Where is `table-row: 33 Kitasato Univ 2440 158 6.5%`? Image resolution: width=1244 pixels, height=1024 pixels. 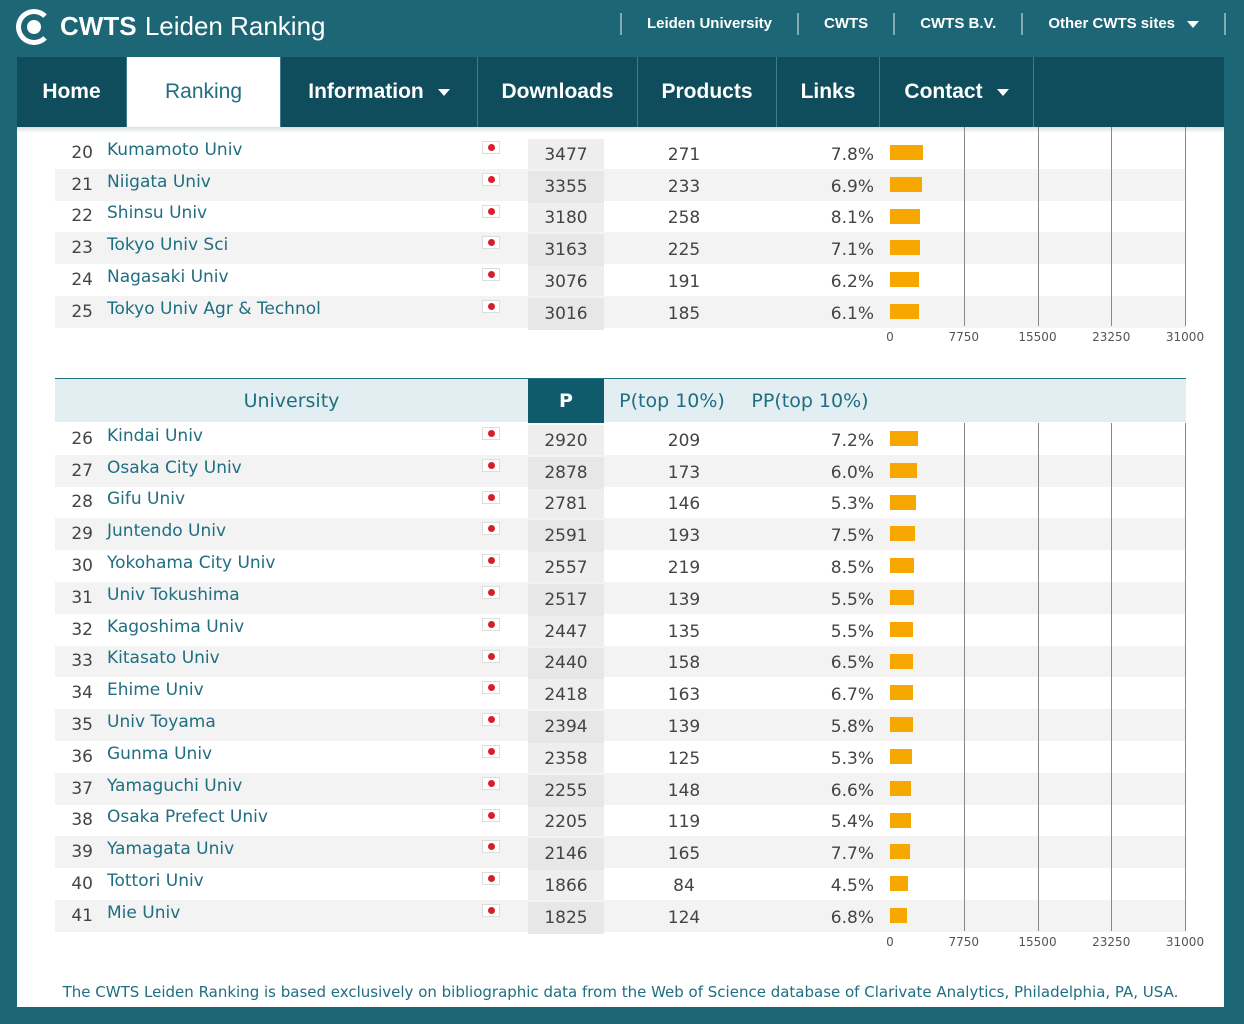
table-row: 33 Kitasato Univ 2440 158 6.5% is located at coordinates (620, 661).